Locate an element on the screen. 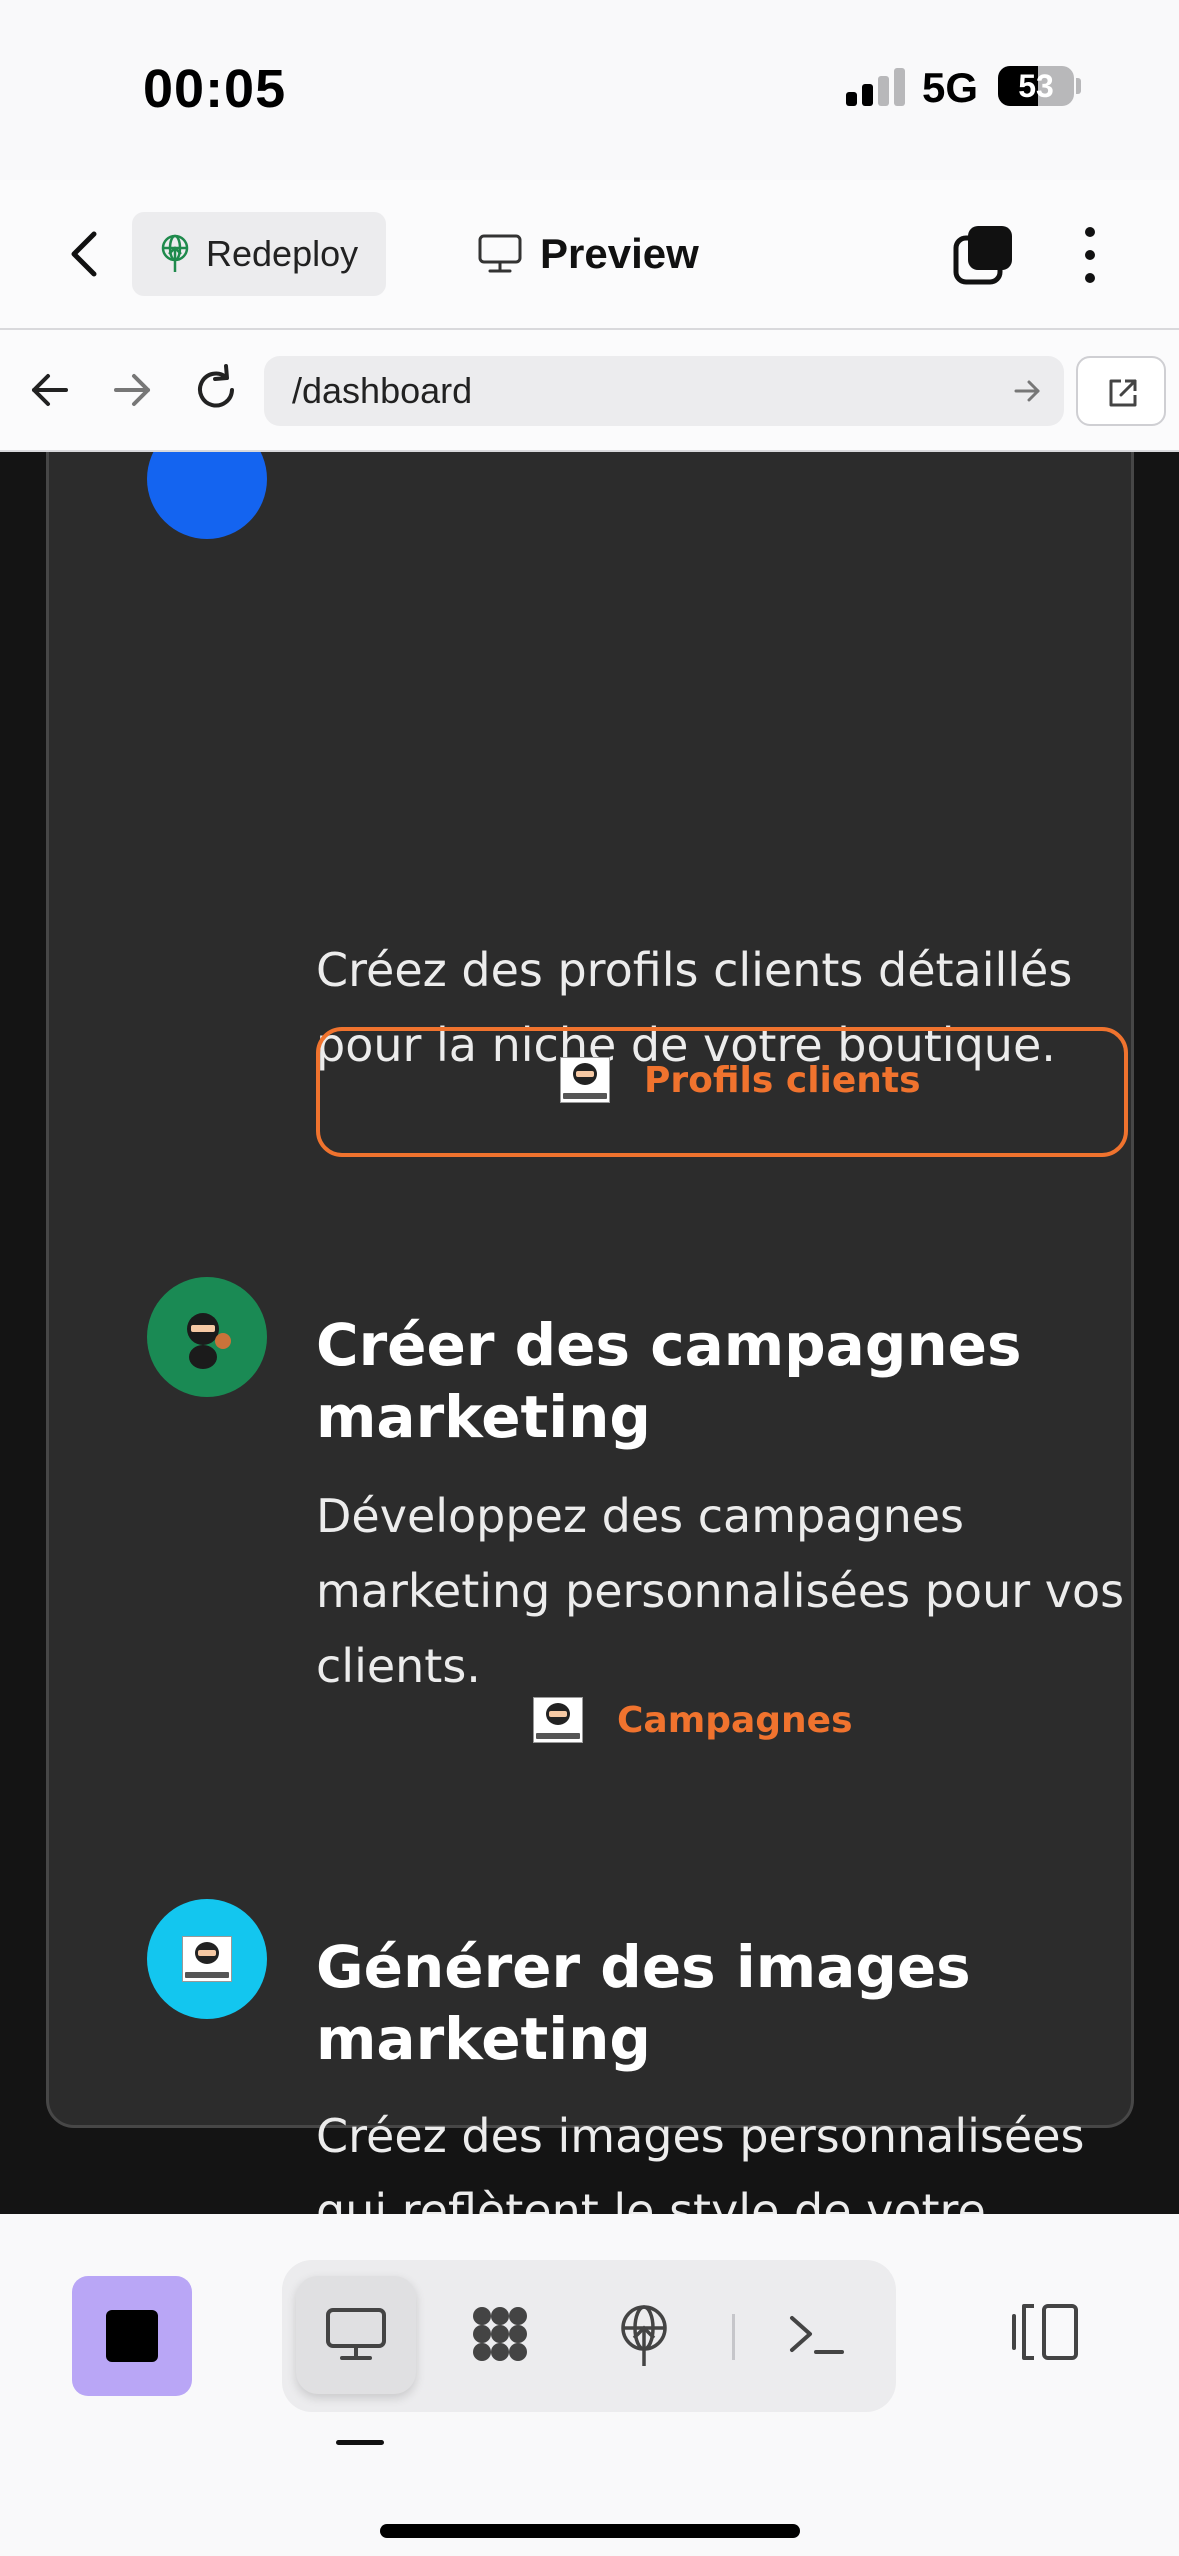  browser-bar: /dashboard is located at coordinates (589, 391).